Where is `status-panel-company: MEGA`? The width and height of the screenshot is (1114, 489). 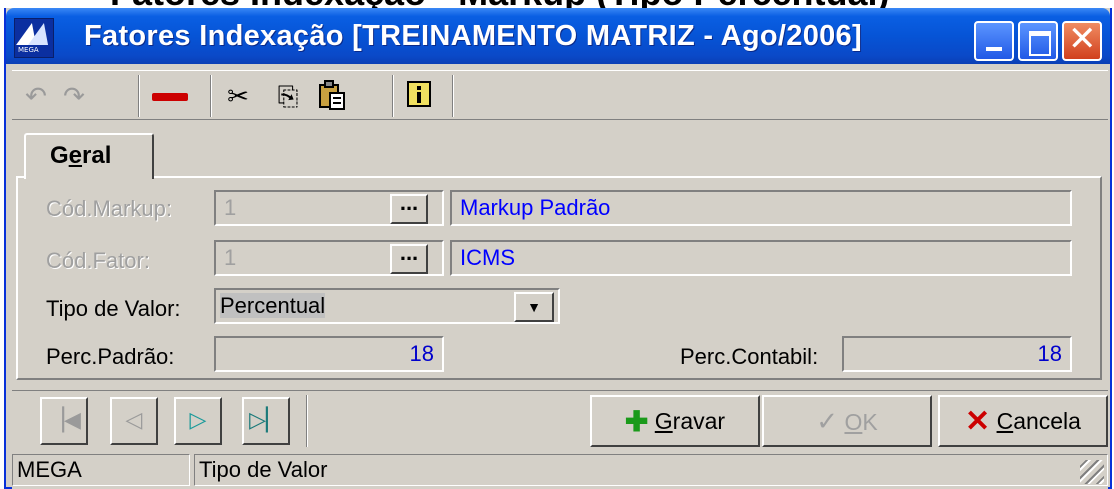 status-panel-company: MEGA is located at coordinates (101, 470).